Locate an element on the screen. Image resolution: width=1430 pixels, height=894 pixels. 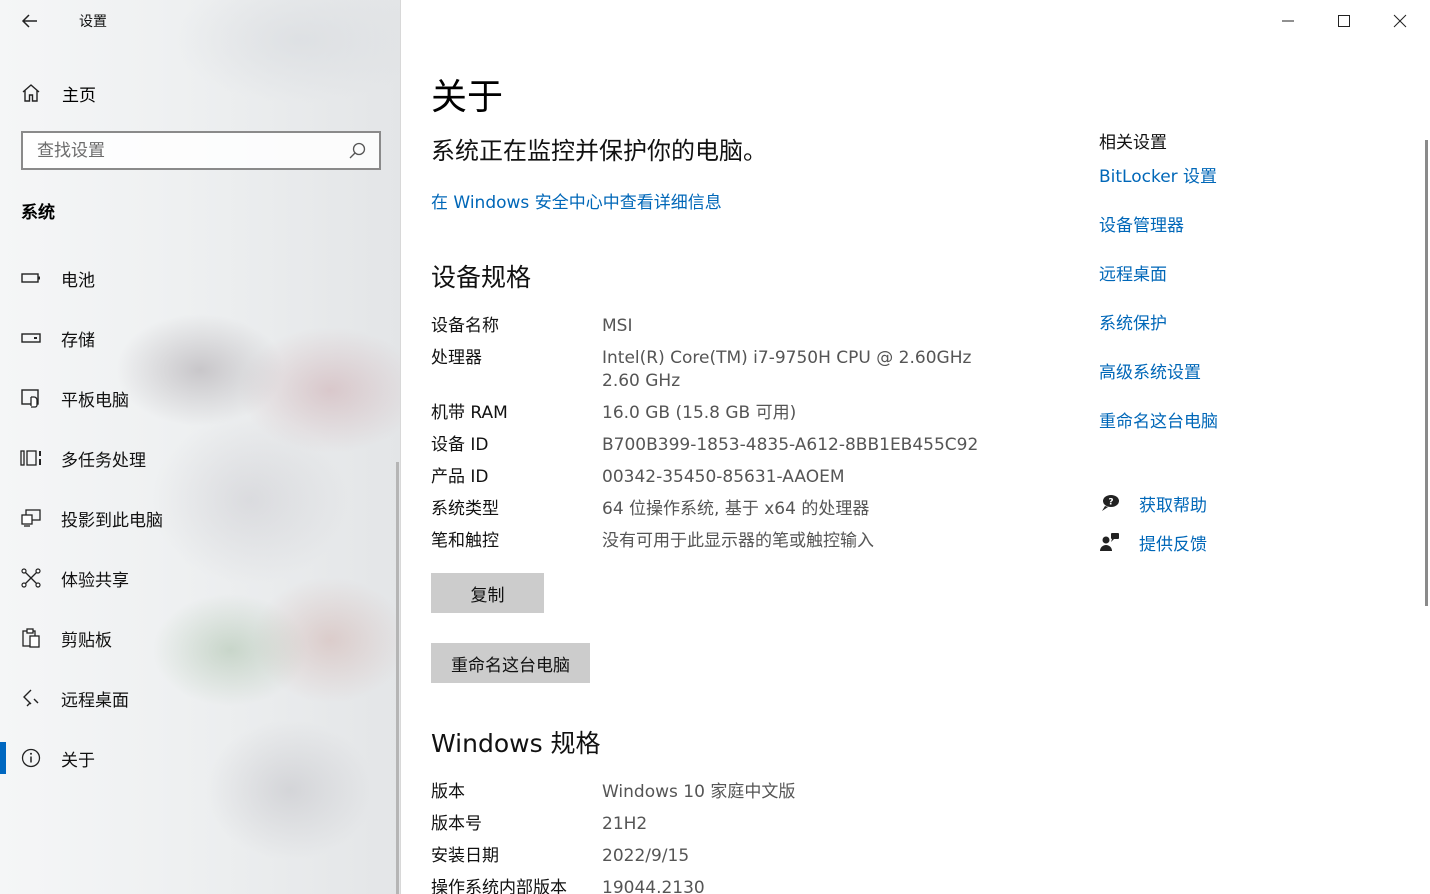
back-button is located at coordinates (31, 21).